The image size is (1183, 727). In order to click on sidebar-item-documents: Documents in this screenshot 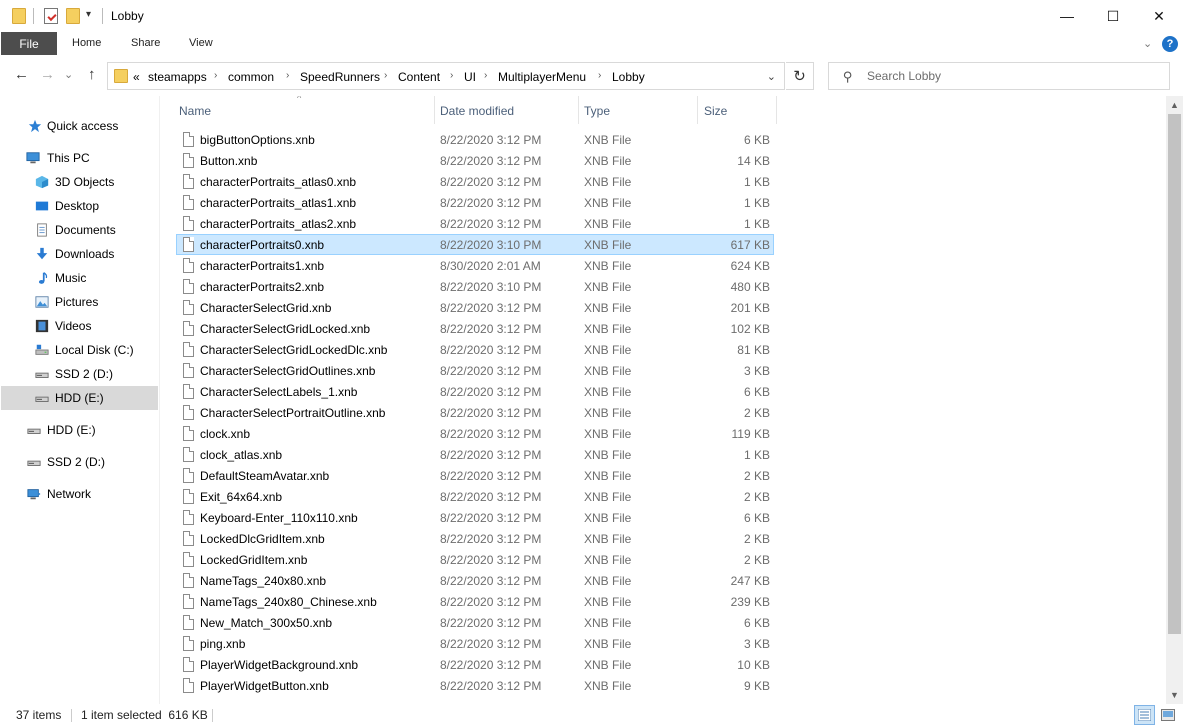, I will do `click(79, 230)`.